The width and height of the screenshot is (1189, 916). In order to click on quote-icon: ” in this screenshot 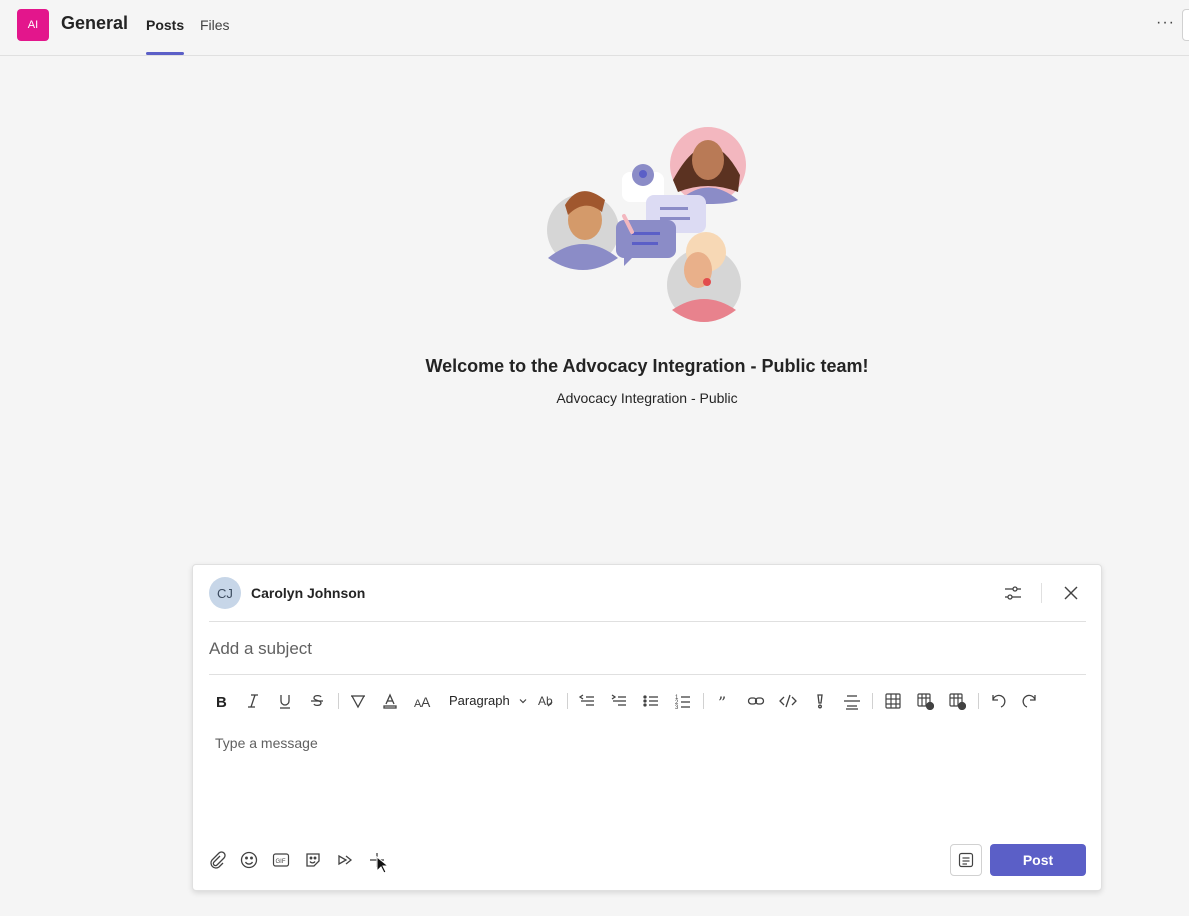, I will do `click(724, 701)`.